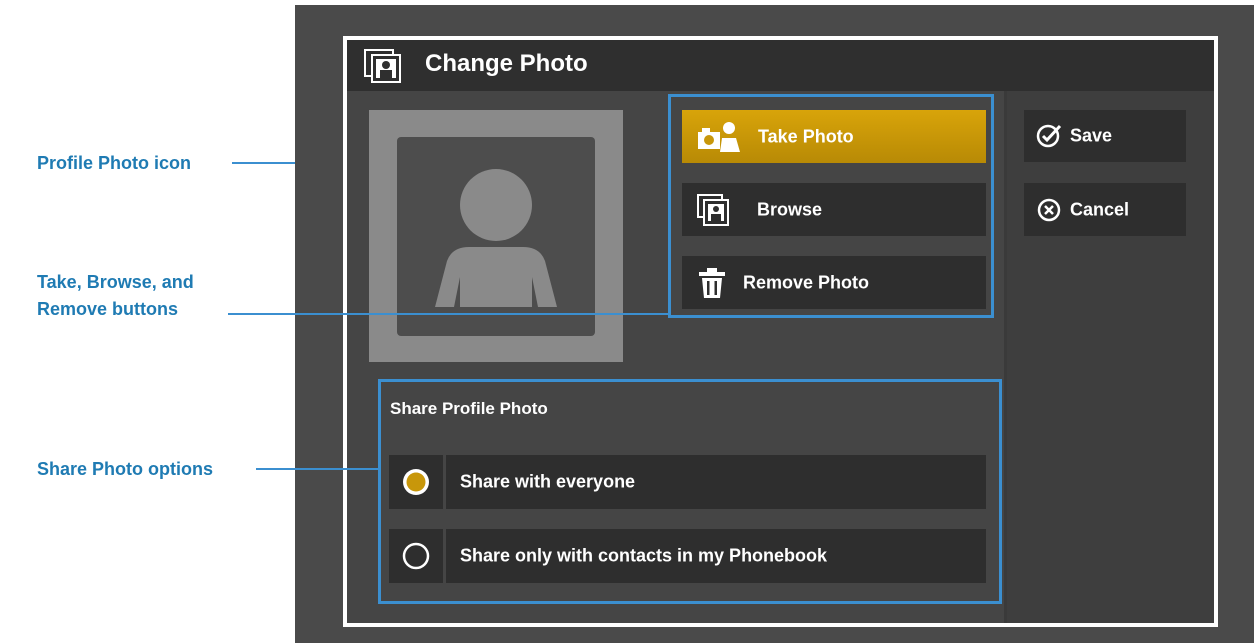 This screenshot has width=1254, height=643. Describe the element at coordinates (382, 66) in the screenshot. I see `photo-album-icon` at that location.